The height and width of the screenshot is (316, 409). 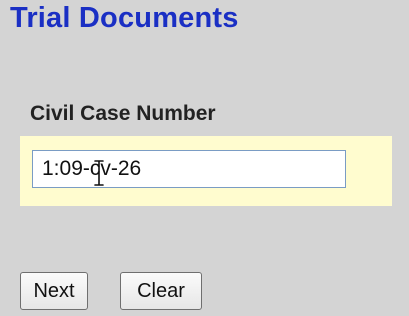 I want to click on page-title: Trial Documents, so click(x=124, y=18).